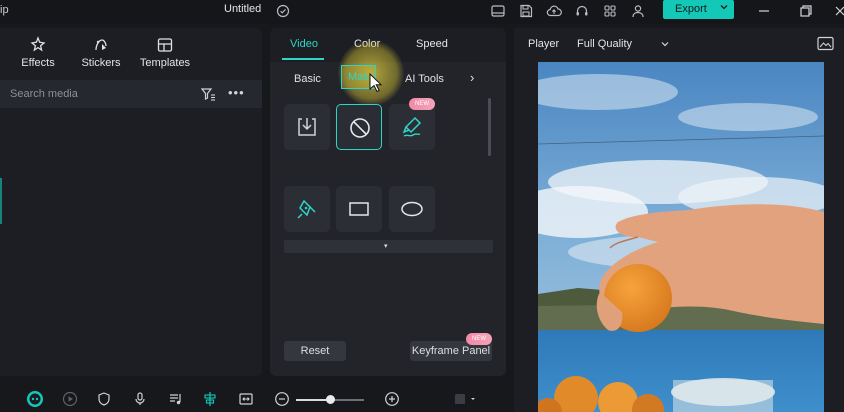  Describe the element at coordinates (243, 9) in the screenshot. I see `project-title: Untitled` at that location.